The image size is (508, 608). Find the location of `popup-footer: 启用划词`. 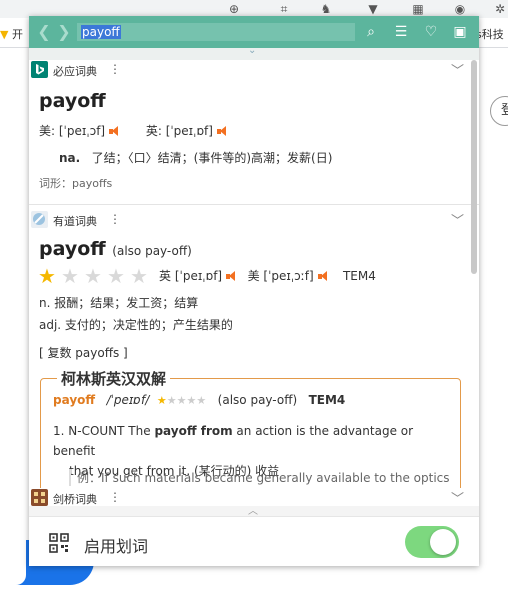

popup-footer: 启用划词 is located at coordinates (254, 541).